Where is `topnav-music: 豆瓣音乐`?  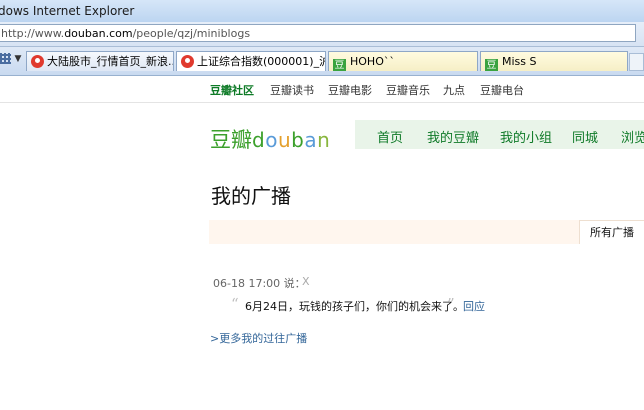
topnav-music: 豆瓣音乐 is located at coordinates (408, 90).